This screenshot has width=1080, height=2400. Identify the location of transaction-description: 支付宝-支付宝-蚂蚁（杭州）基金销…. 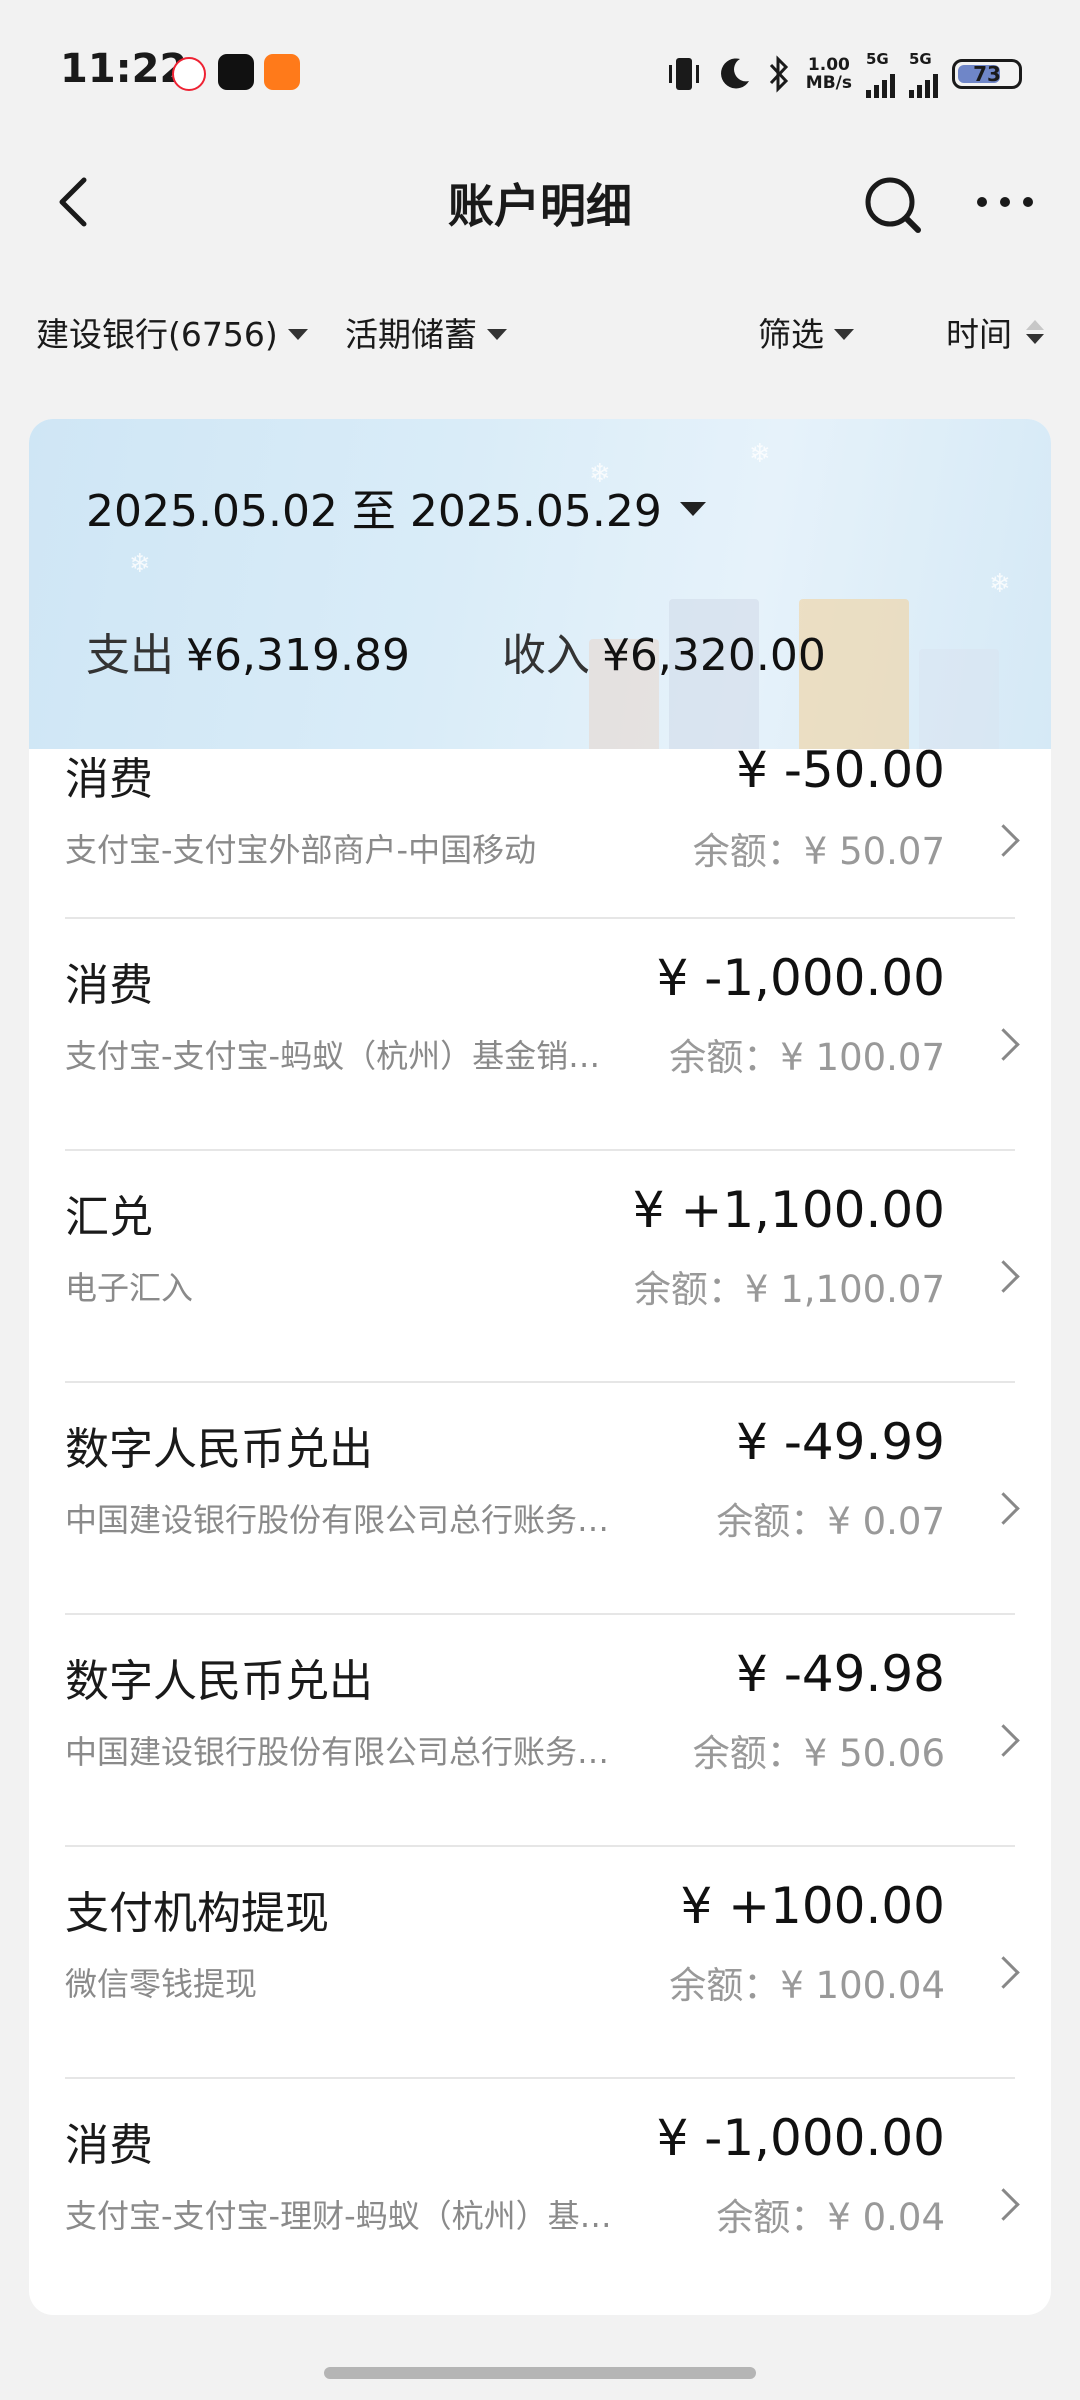
(333, 1056).